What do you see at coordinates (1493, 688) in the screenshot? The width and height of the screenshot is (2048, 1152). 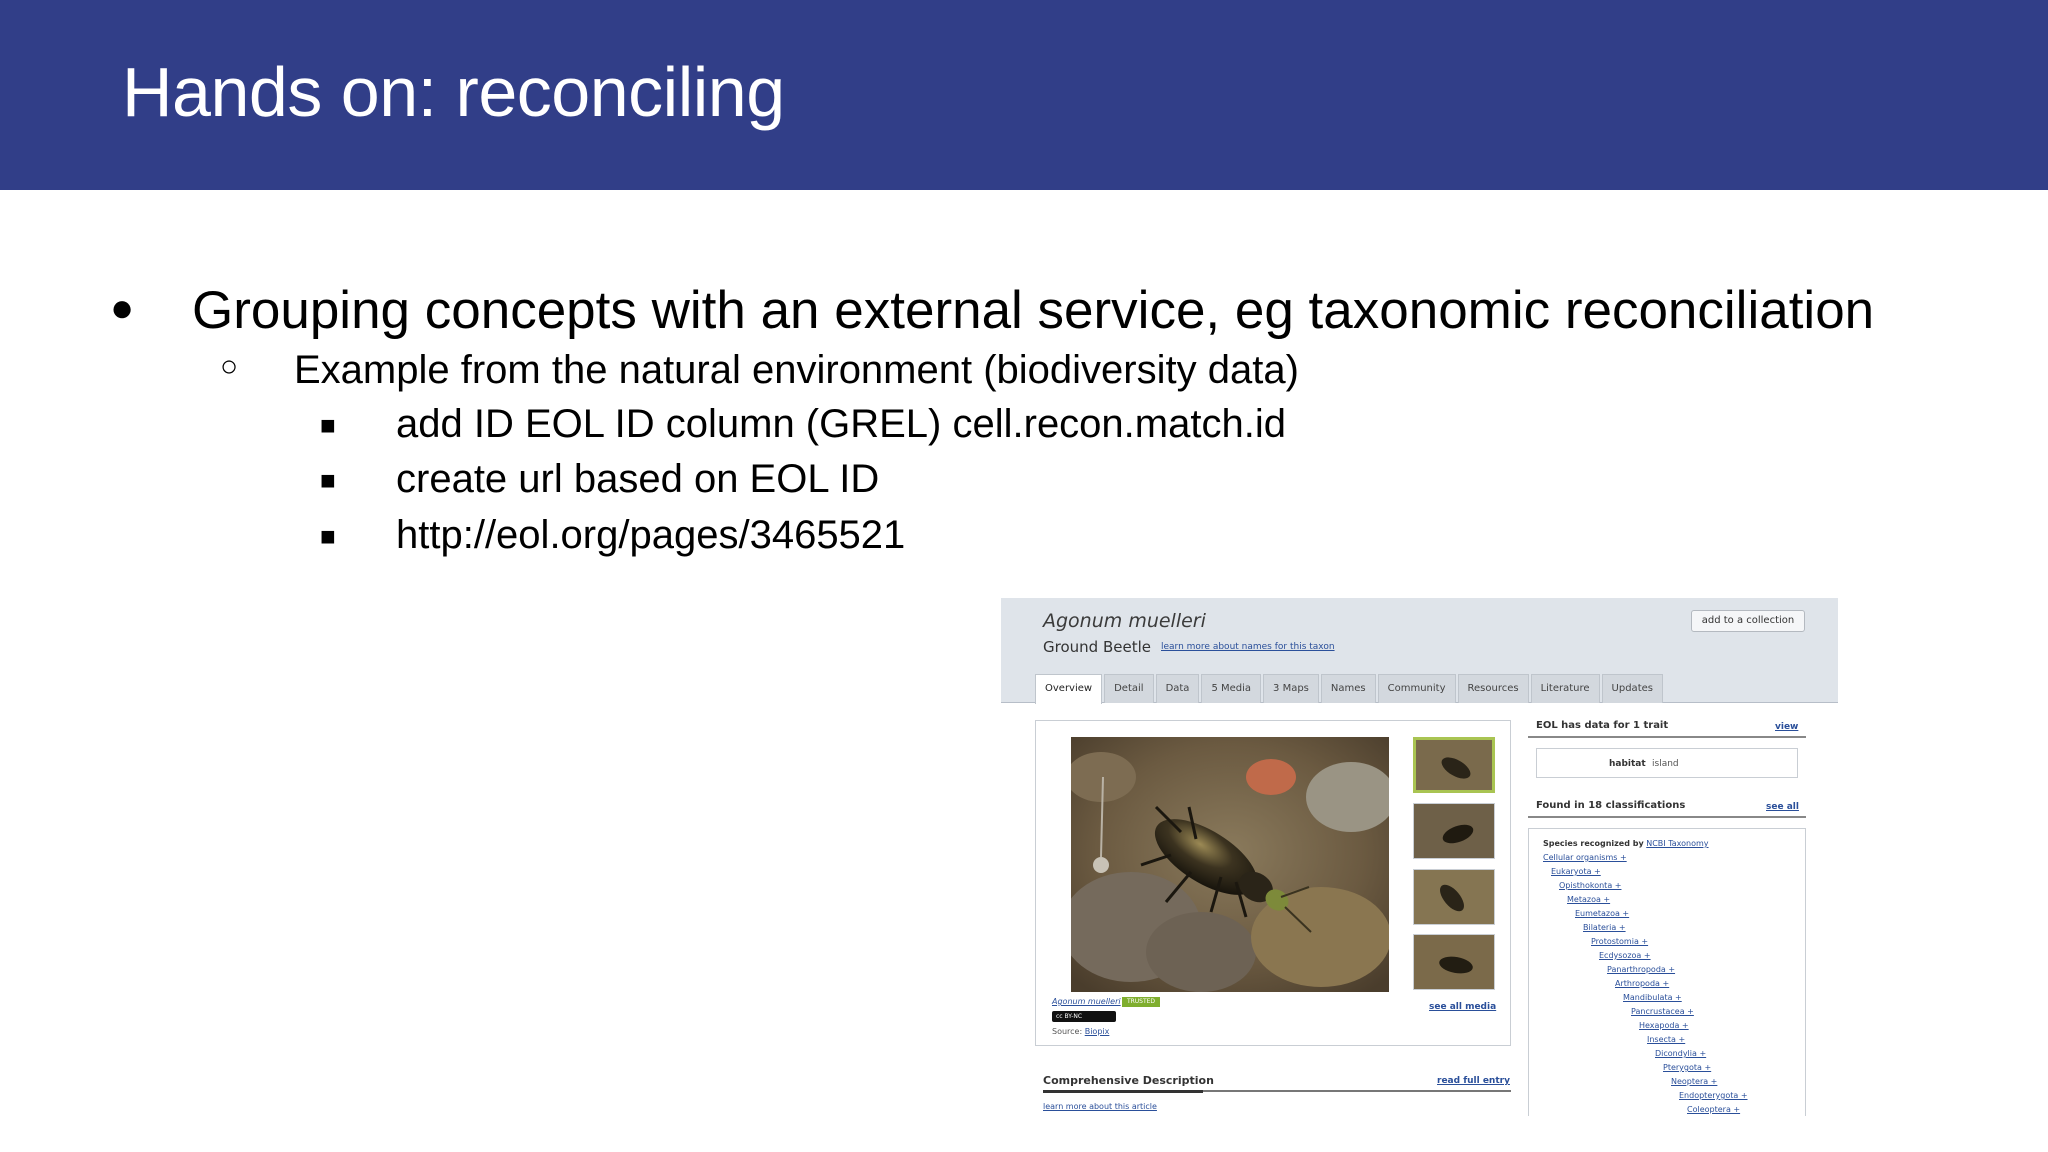 I see `tab-resources: Resources` at bounding box center [1493, 688].